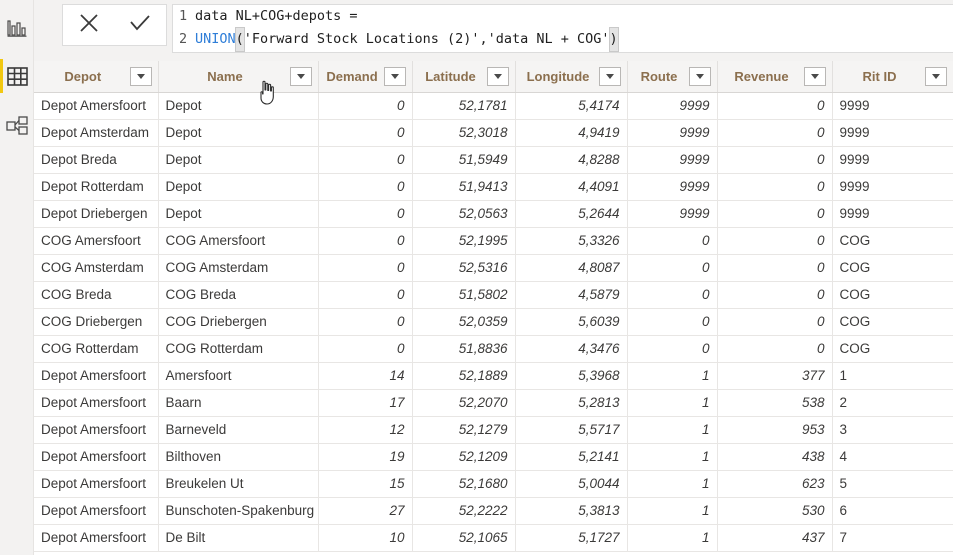  What do you see at coordinates (464, 295) in the screenshot?
I see `cell-latitude: 51,5802` at bounding box center [464, 295].